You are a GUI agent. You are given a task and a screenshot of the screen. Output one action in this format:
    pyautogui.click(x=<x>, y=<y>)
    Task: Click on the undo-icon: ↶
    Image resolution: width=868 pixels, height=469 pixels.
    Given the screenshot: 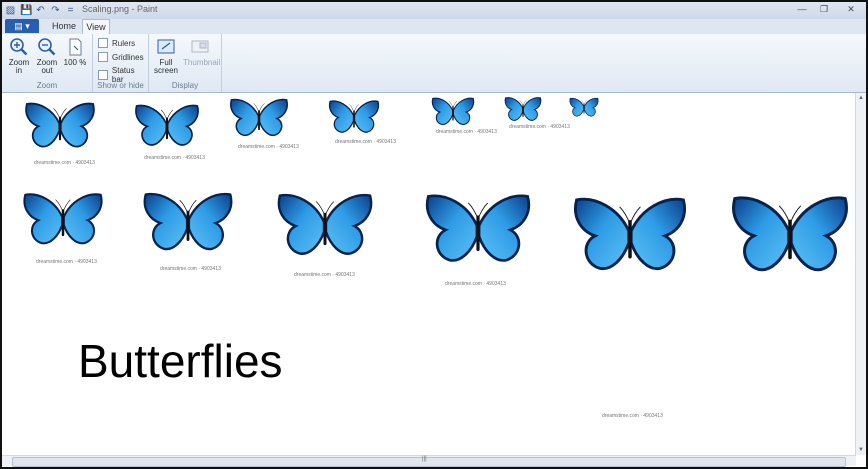 What is the action you would take?
    pyautogui.click(x=40, y=10)
    